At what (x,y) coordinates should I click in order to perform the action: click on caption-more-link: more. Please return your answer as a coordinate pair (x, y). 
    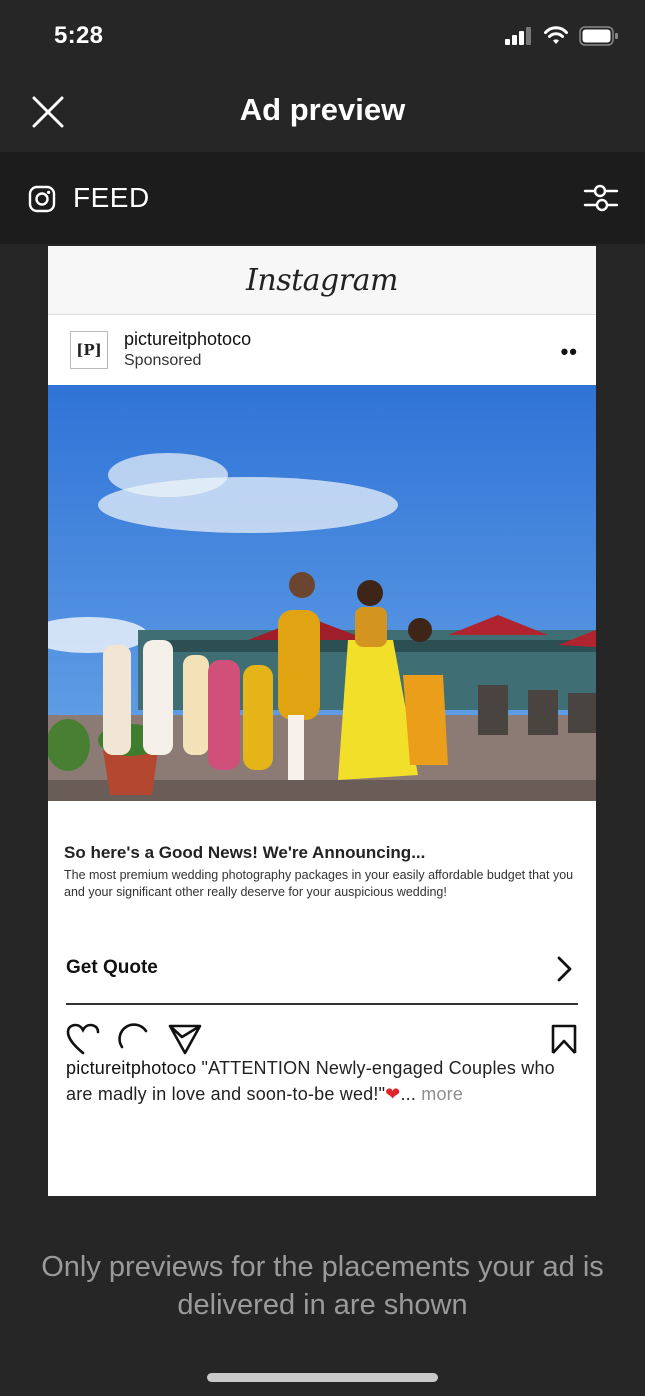
    Looking at the image, I should click on (442, 1094).